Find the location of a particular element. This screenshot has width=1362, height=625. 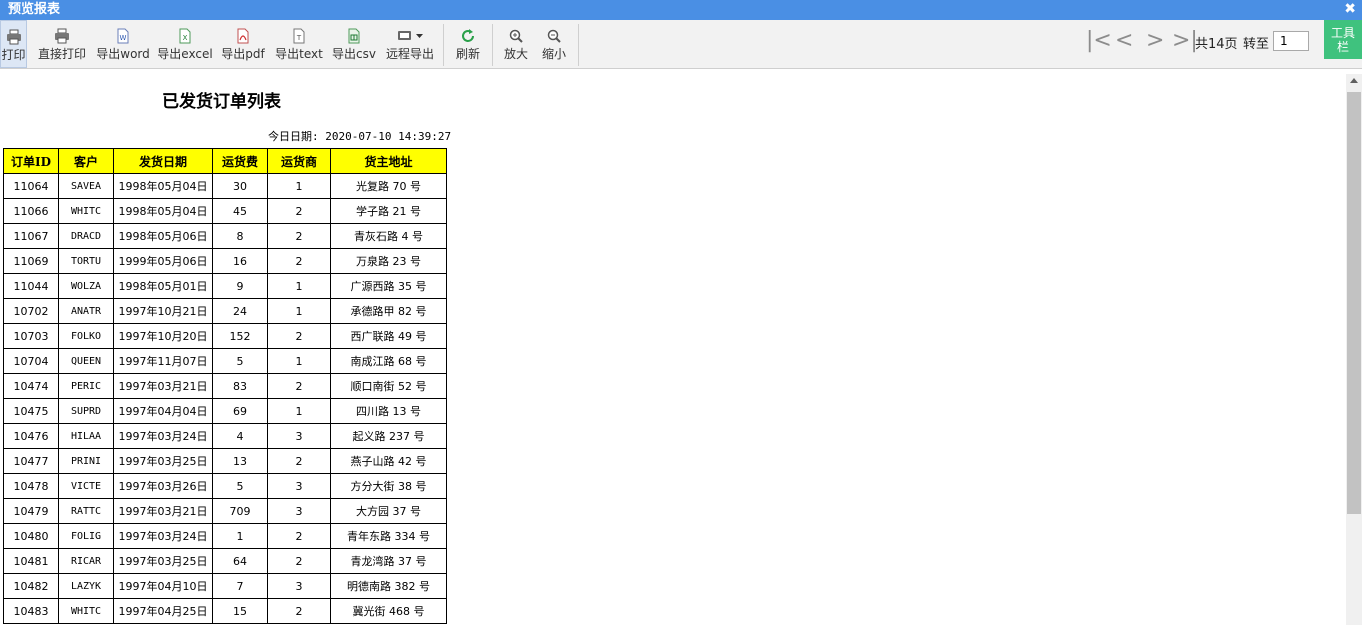

export-pdf-button: 导出pdf is located at coordinates (243, 44).